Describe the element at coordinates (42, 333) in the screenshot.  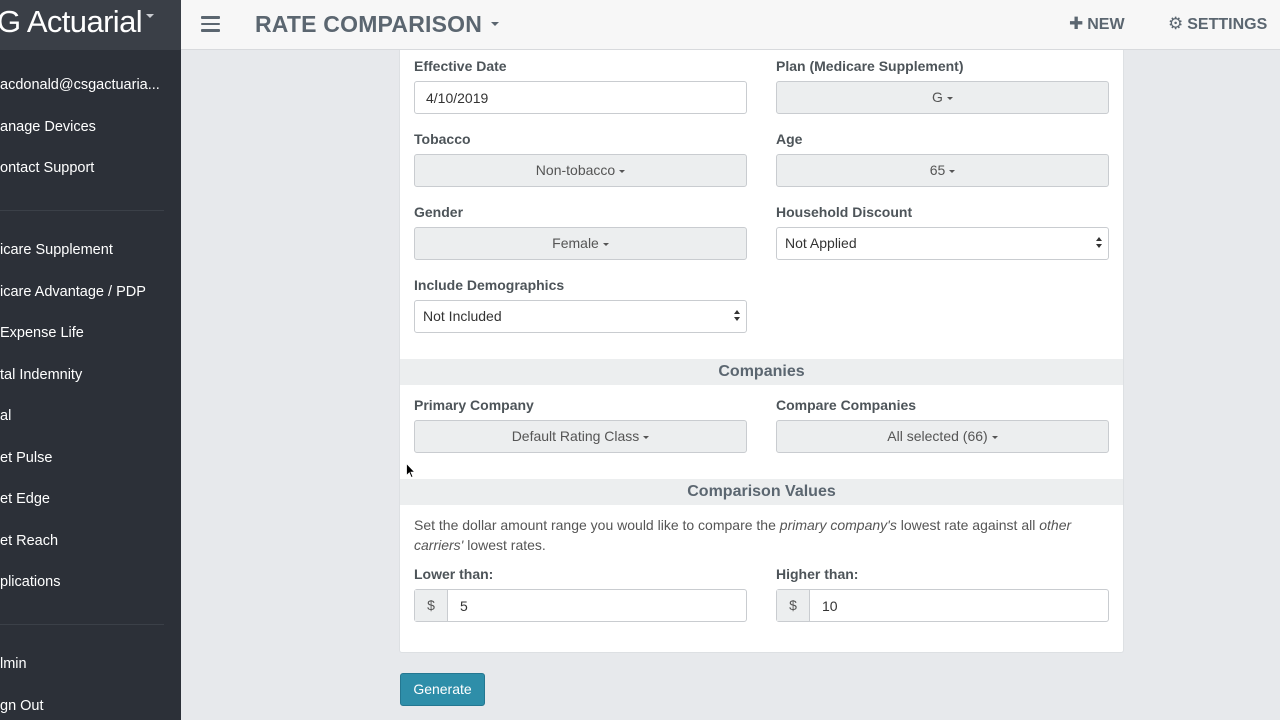
I see `sidebar-item-final-expense-life: Expense Life` at that location.